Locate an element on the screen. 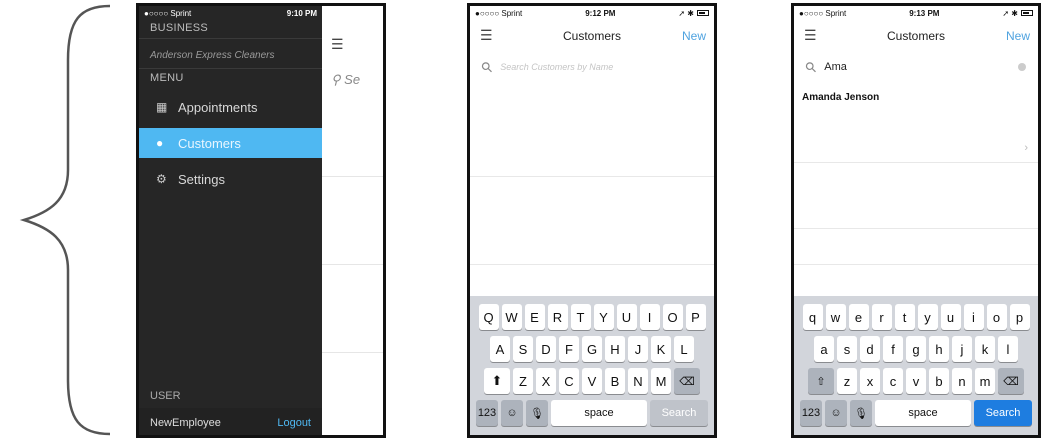  key: y is located at coordinates (927, 317).